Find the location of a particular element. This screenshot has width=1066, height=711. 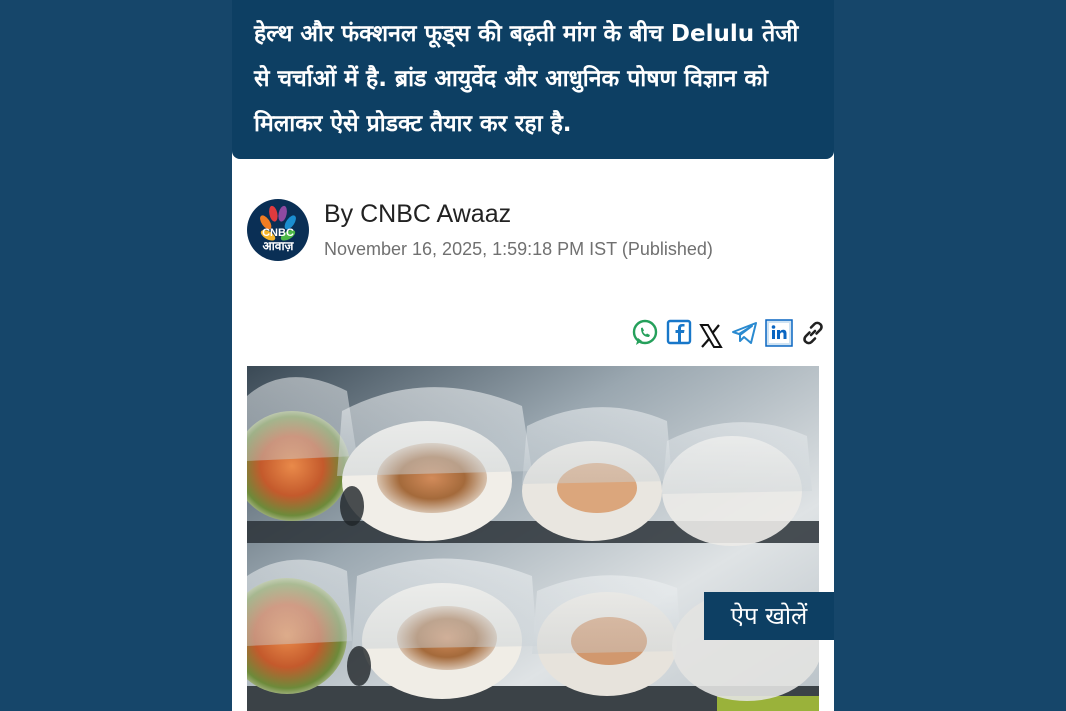

whatsapp-icon is located at coordinates (645, 333).